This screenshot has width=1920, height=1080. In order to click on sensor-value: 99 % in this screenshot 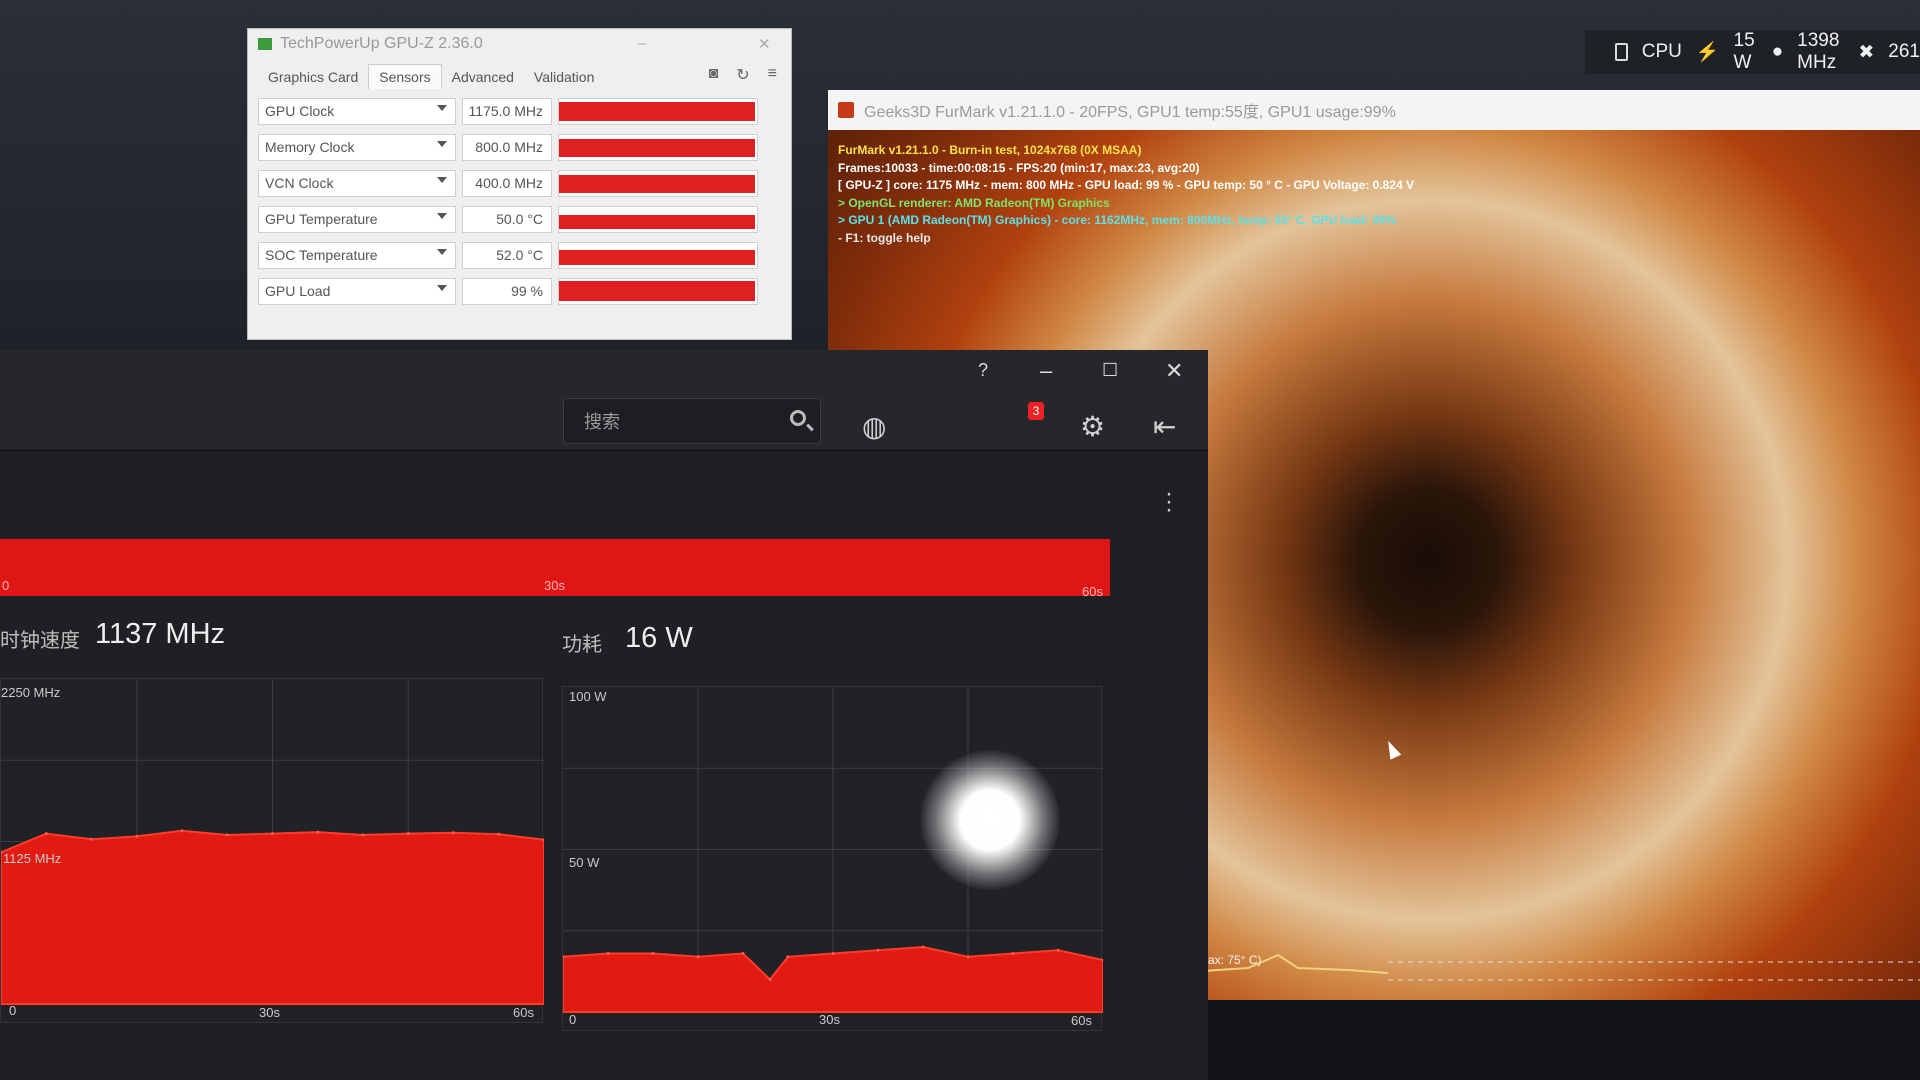, I will do `click(507, 291)`.